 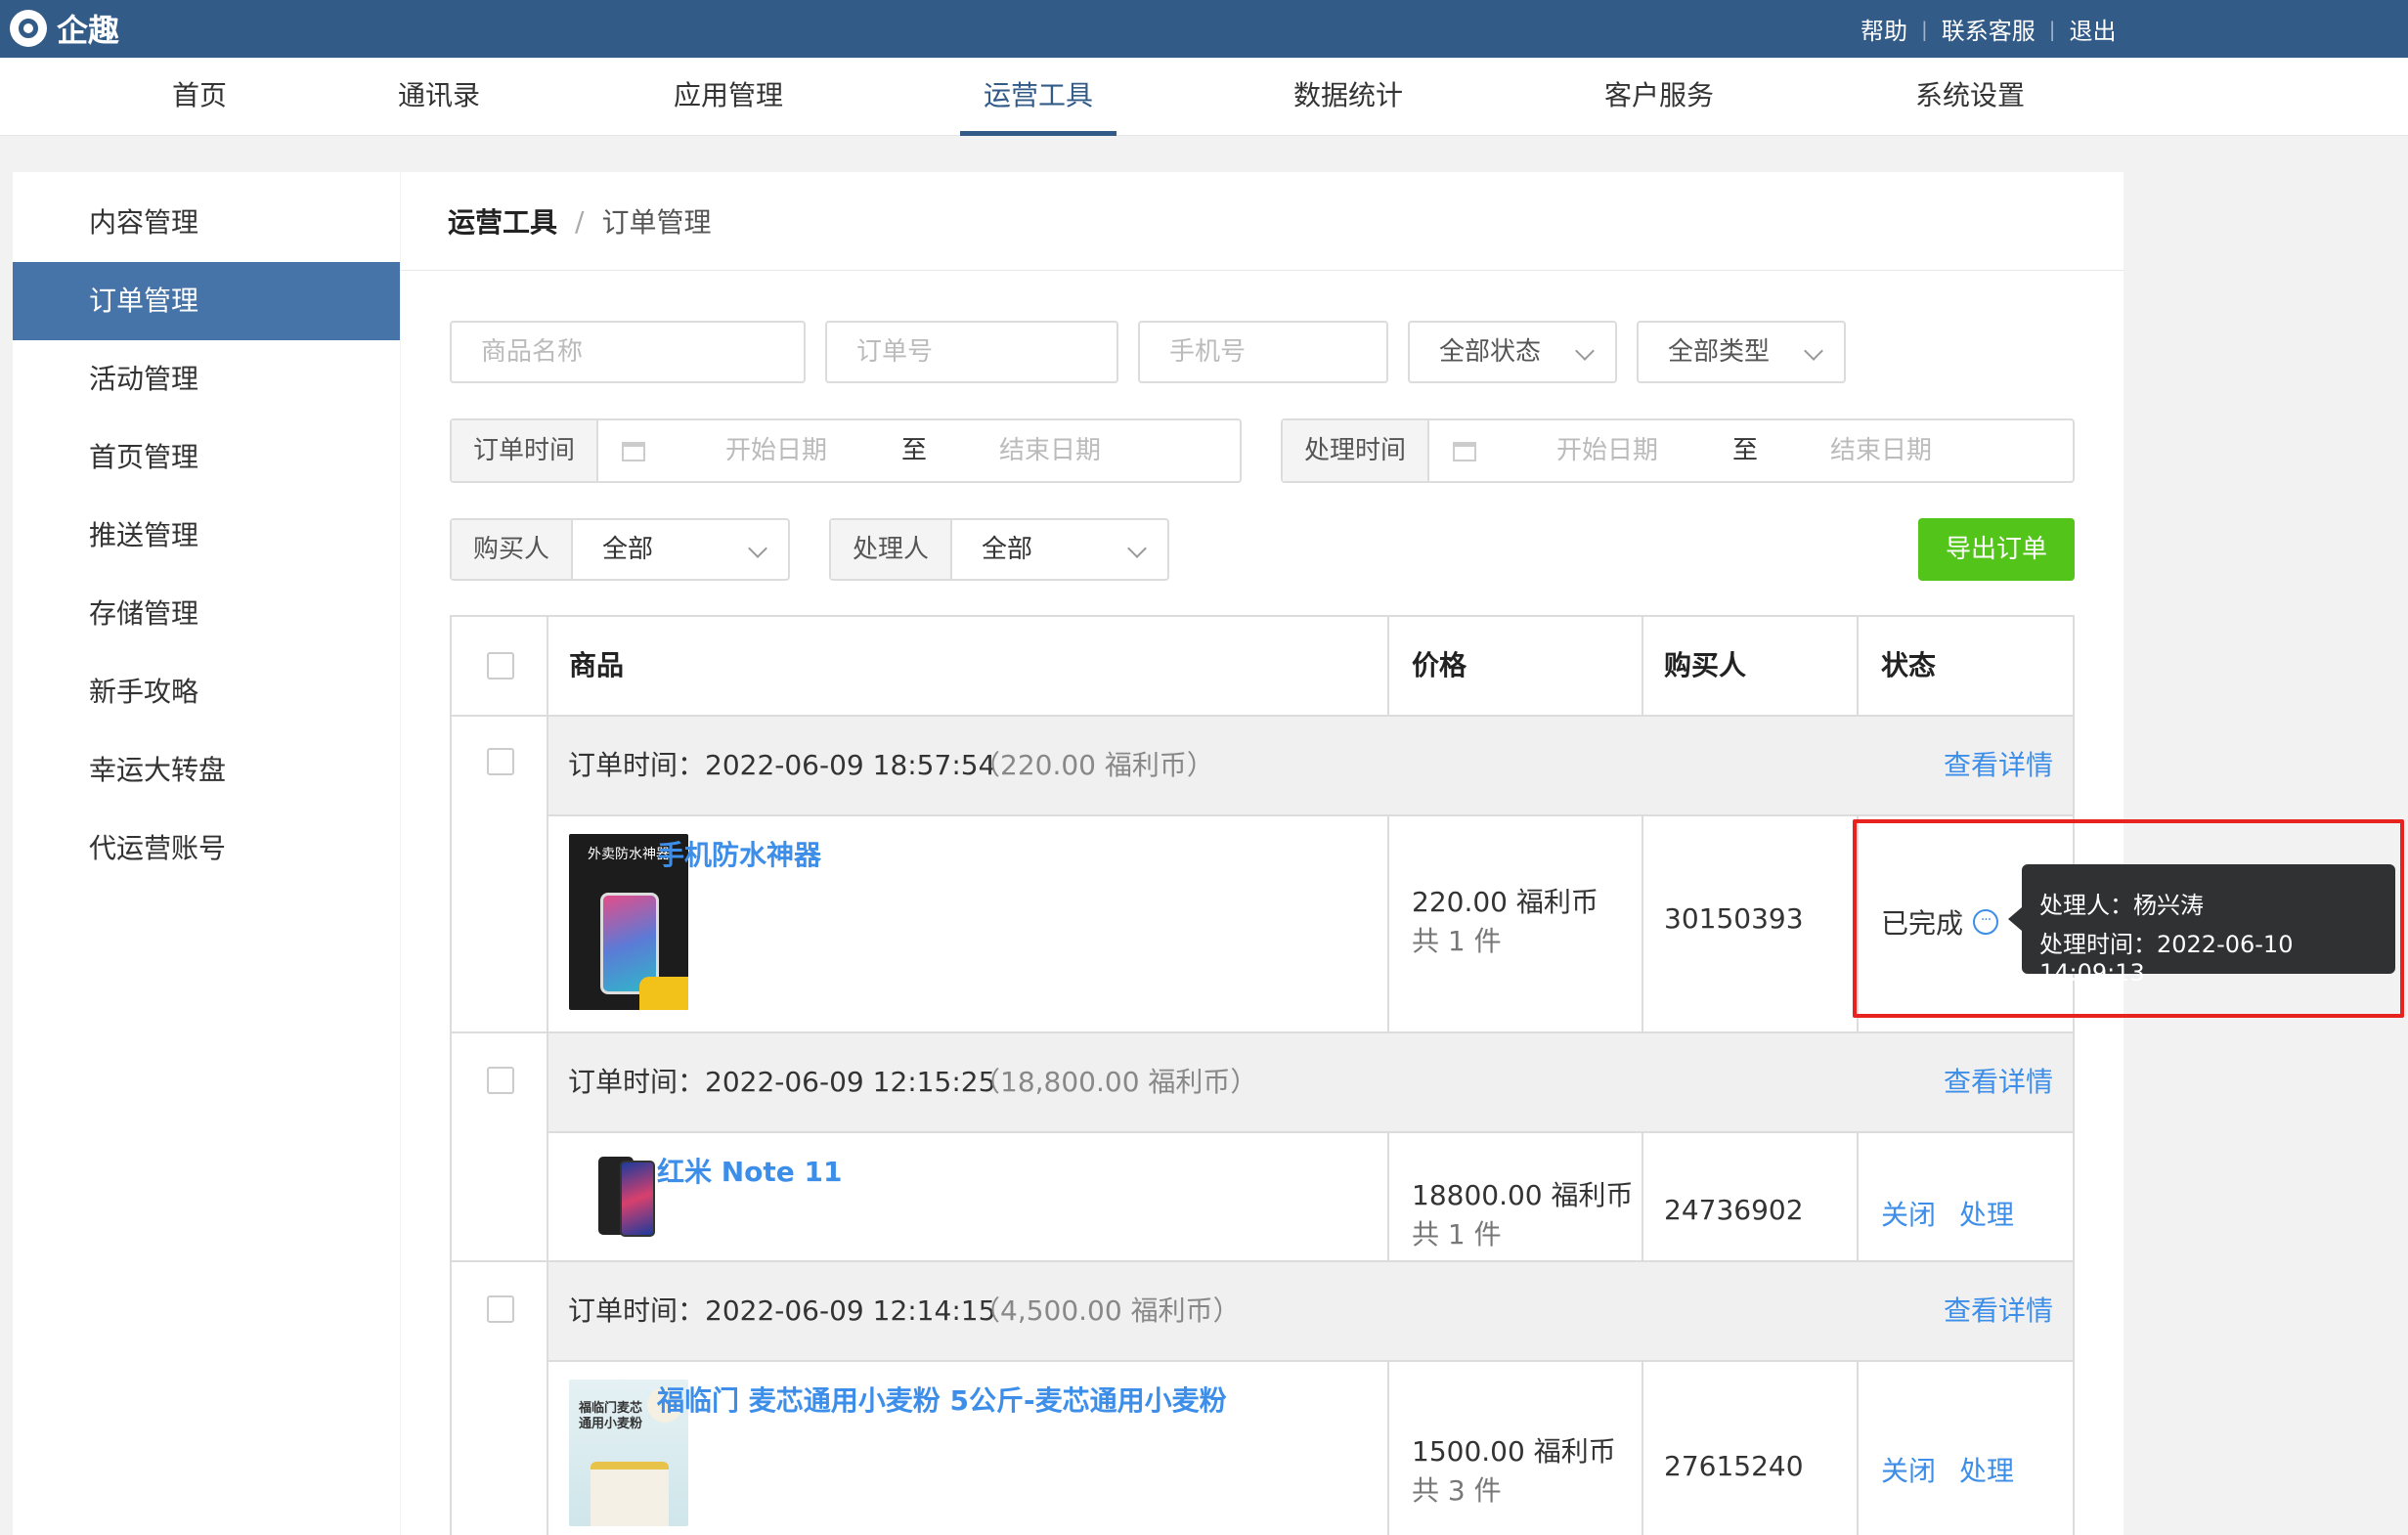 I want to click on process-start-date: 开始日期, so click(x=1607, y=450).